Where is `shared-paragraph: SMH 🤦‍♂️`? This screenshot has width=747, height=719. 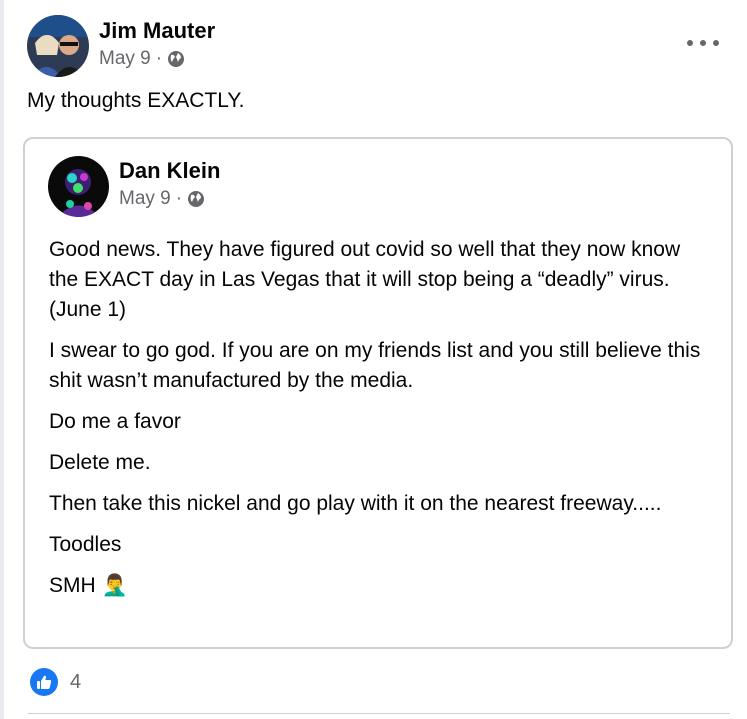
shared-paragraph: SMH 🤦‍♂️ is located at coordinates (88, 585).